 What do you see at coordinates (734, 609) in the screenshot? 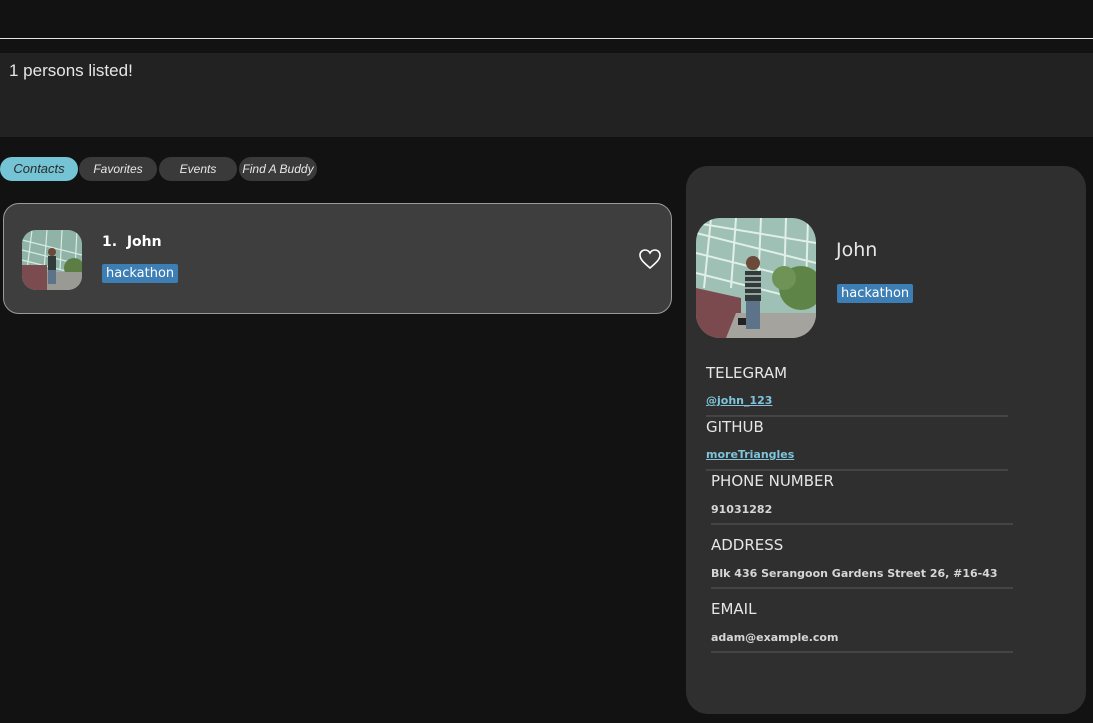
I see `email-label: EMAIL` at bounding box center [734, 609].